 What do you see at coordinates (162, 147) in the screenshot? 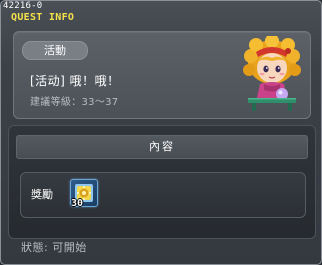
I see `content-header: 內容` at bounding box center [162, 147].